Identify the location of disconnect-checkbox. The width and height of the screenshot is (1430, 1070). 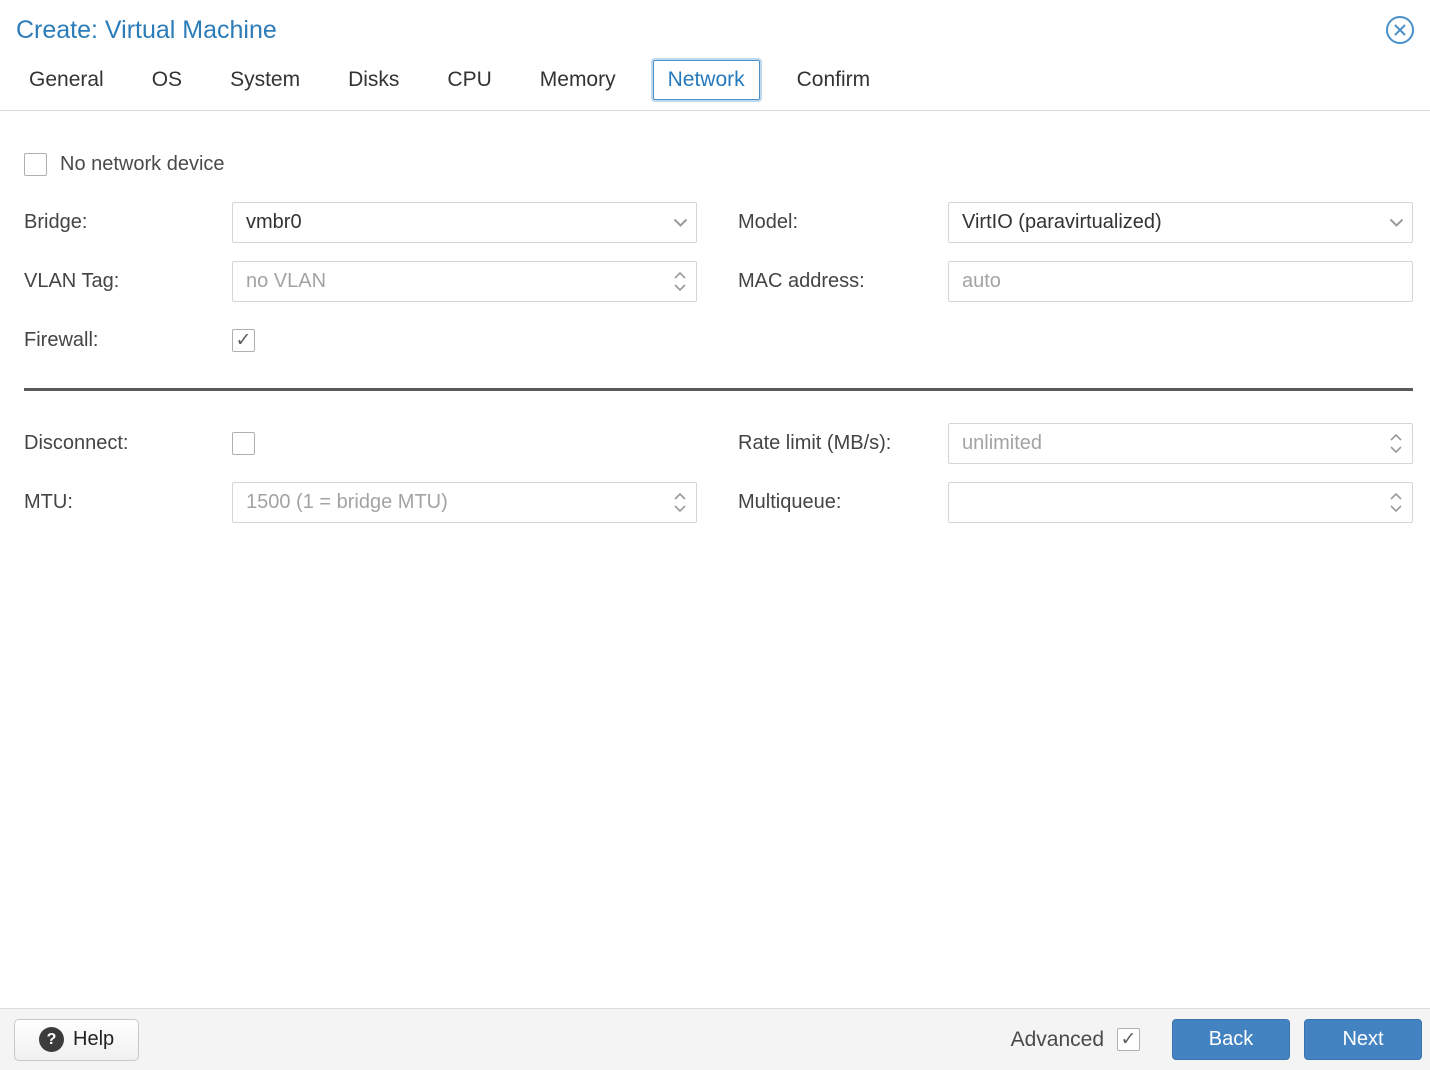
(243, 443).